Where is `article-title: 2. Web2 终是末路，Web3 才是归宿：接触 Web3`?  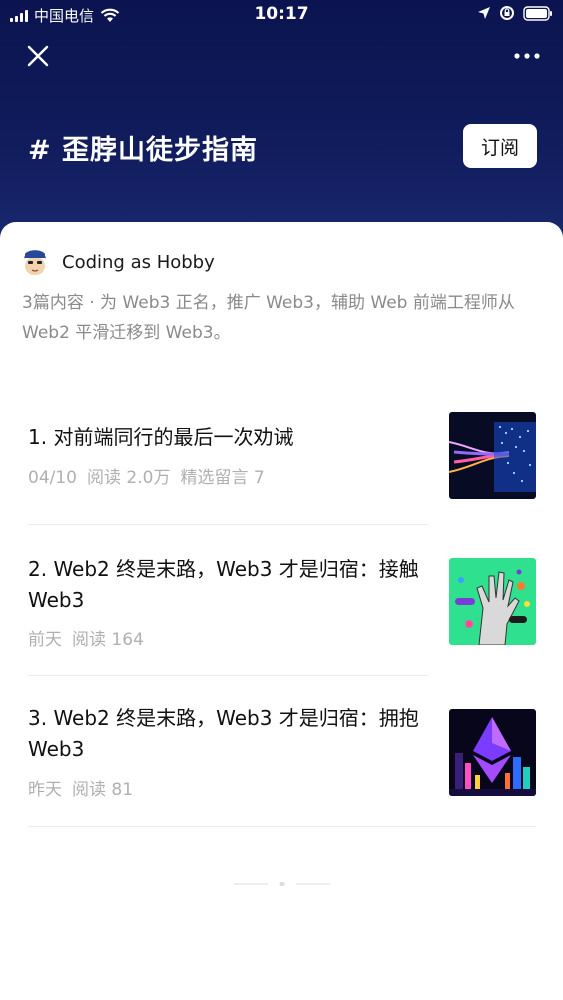 article-title: 2. Web2 终是末路，Web3 才是归宿：接触 Web3 is located at coordinates (223, 584).